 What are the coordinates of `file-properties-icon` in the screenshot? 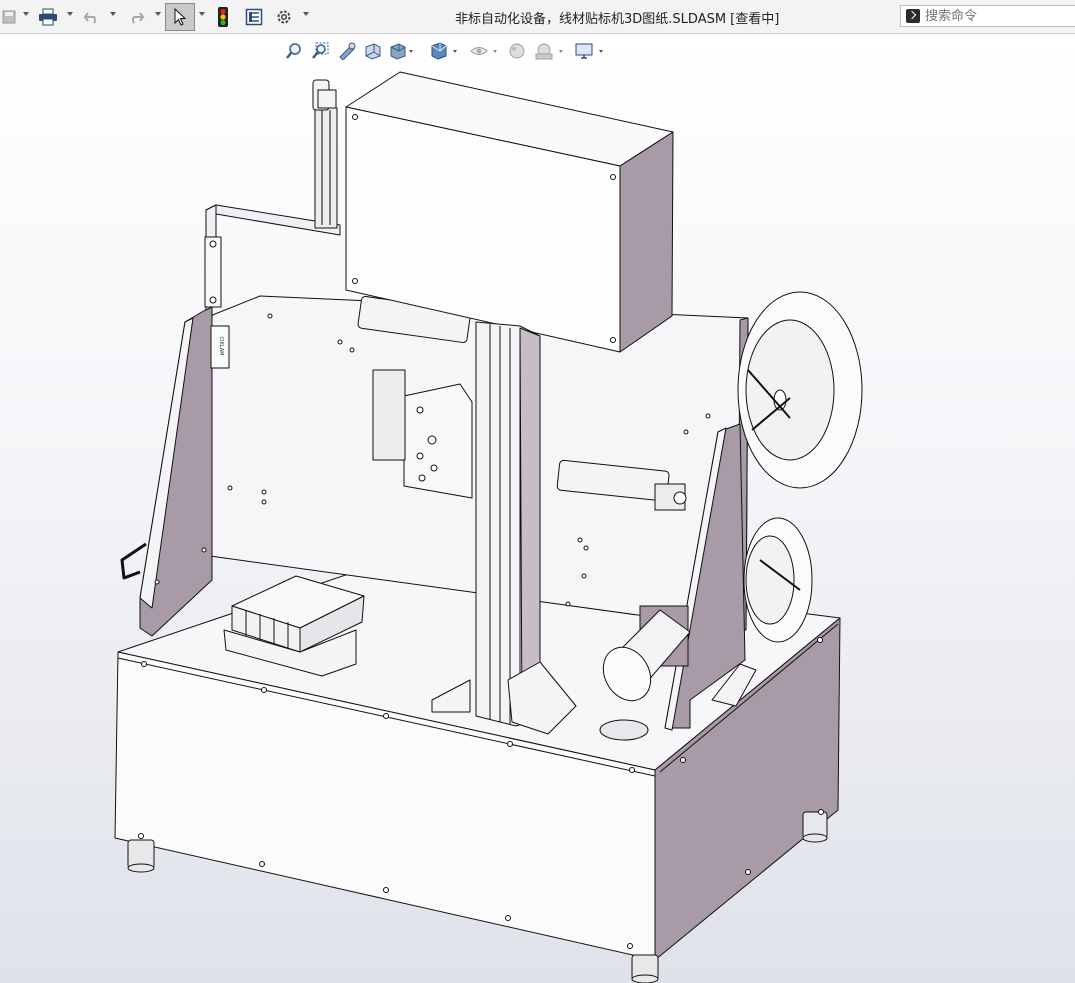 It's located at (254, 17).